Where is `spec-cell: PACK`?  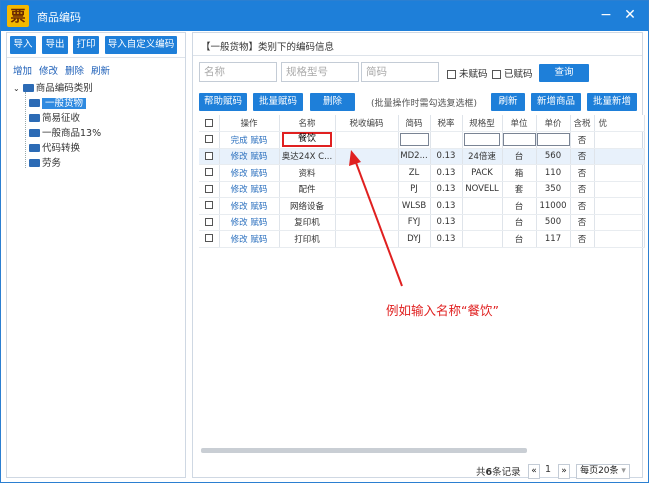
spec-cell: PACK is located at coordinates (482, 173).